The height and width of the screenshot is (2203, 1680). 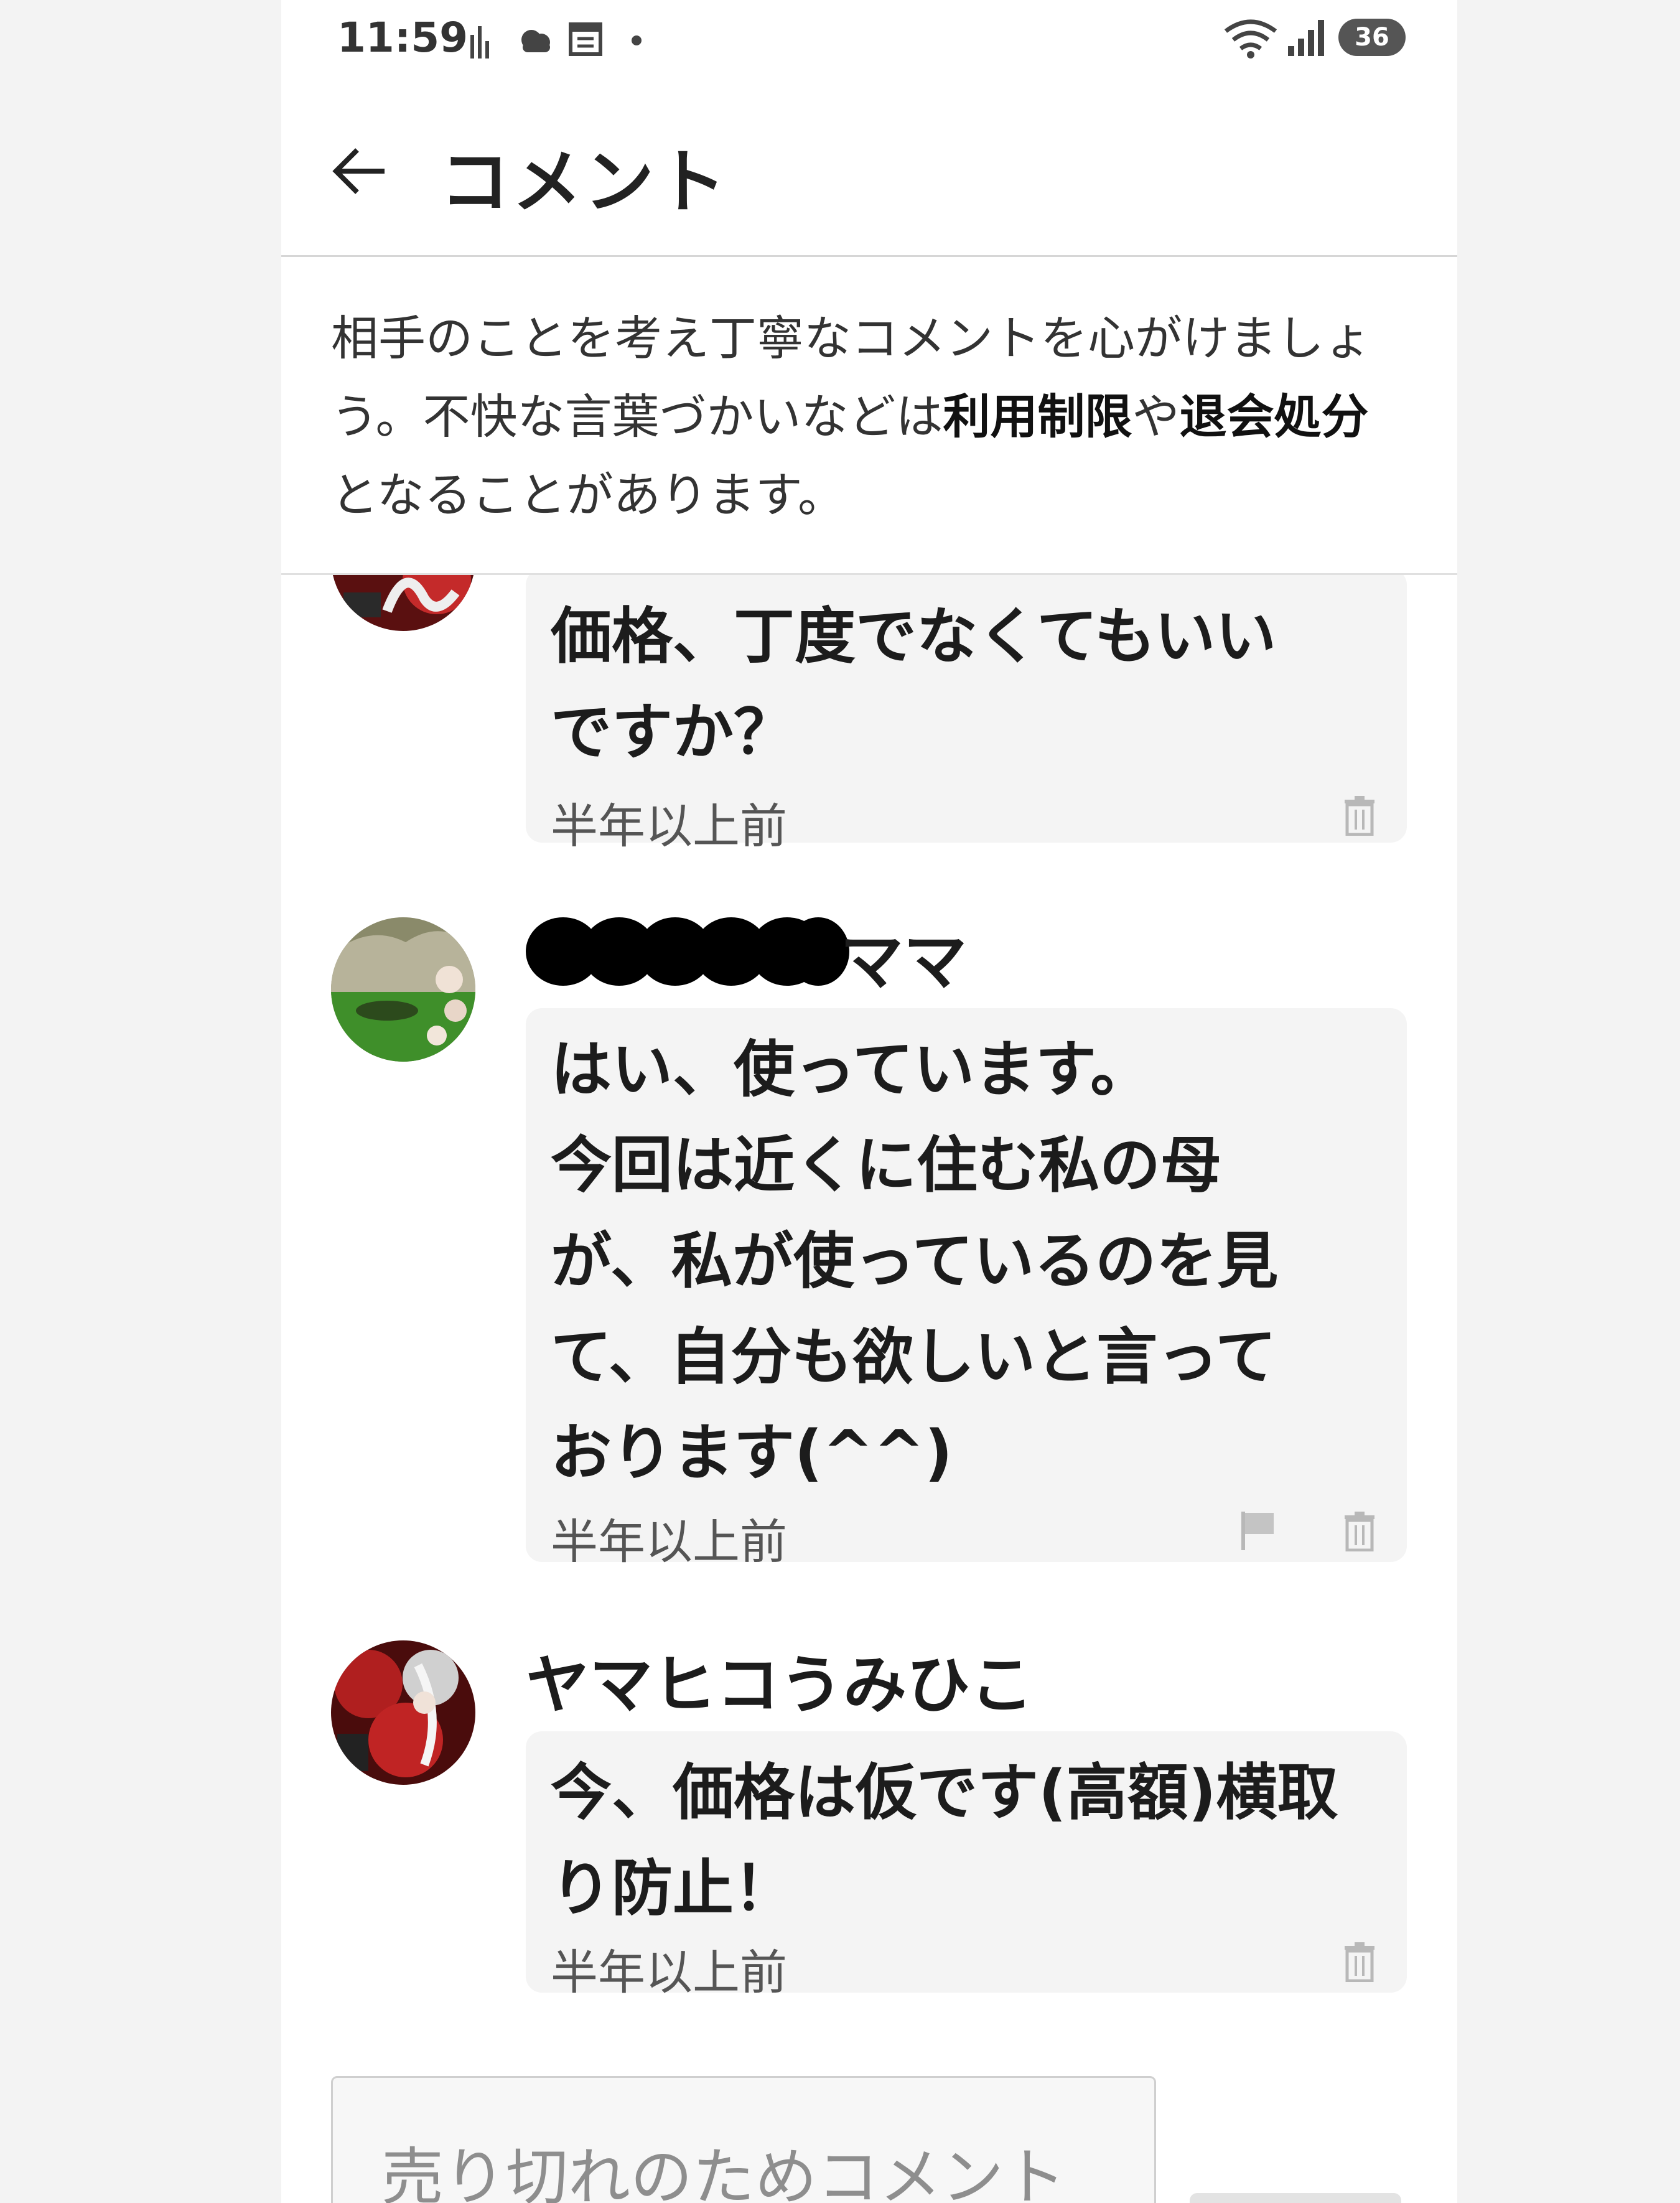 I want to click on notice-text-part: となることがあります。, so click(x=588, y=495).